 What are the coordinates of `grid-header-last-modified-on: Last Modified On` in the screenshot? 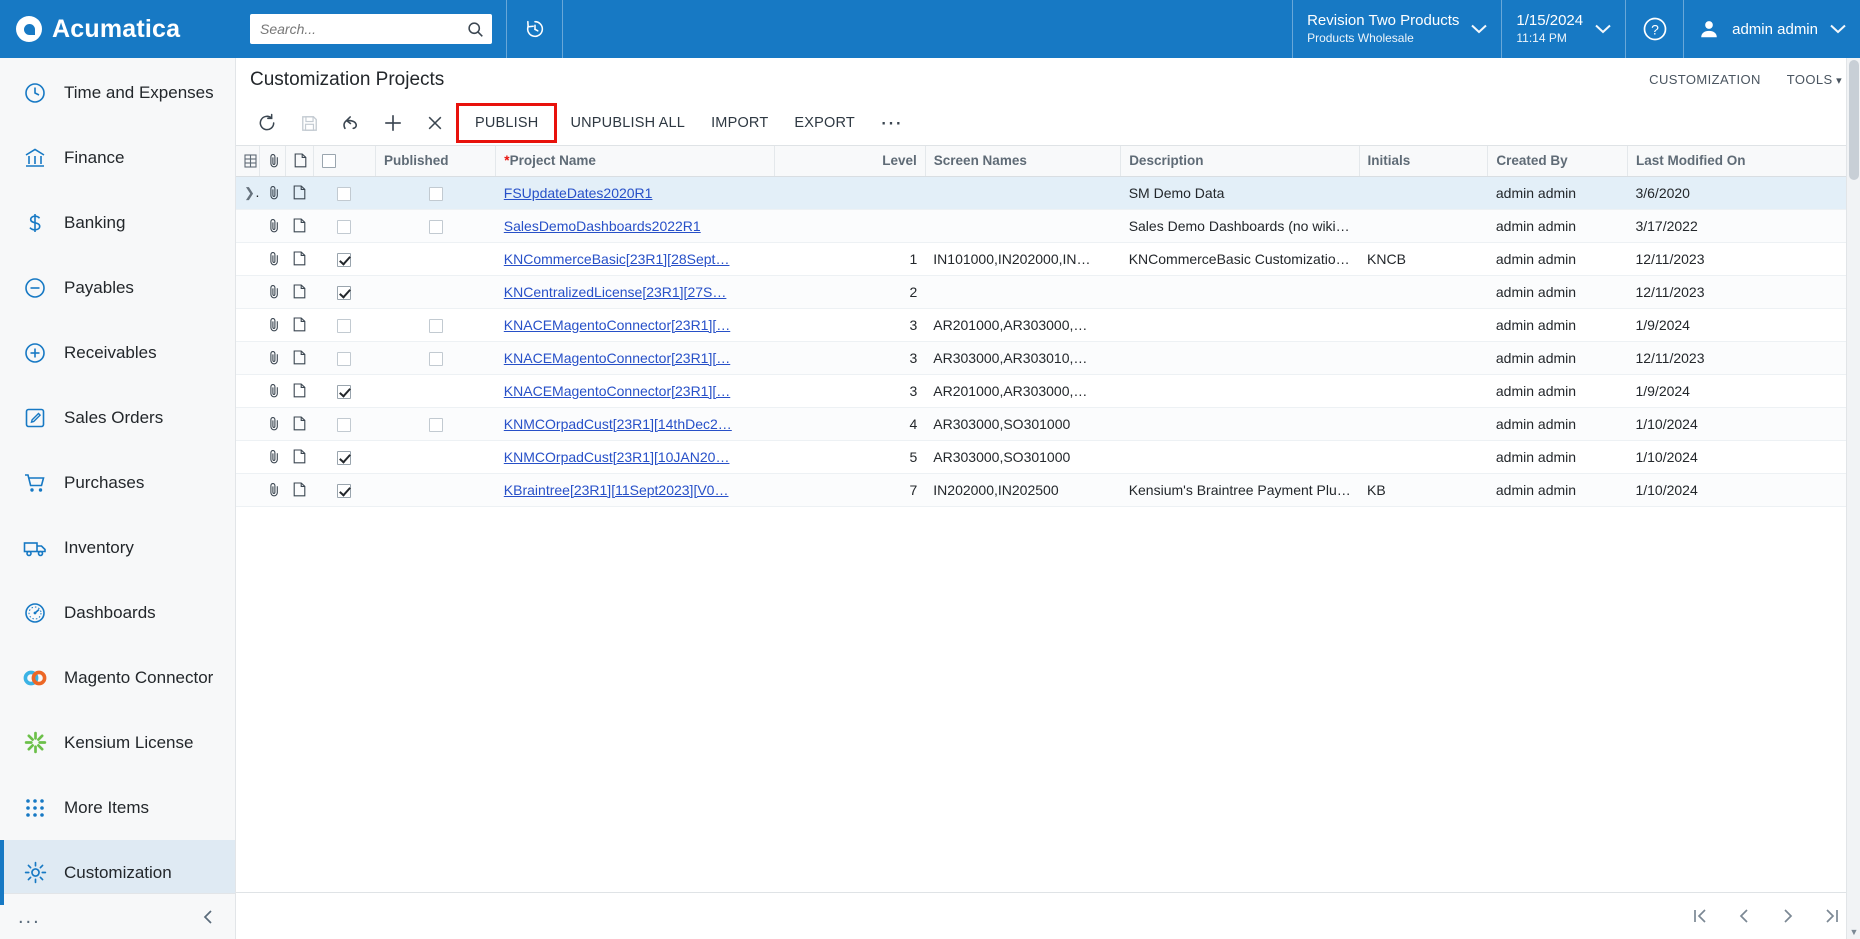 It's located at (1743, 161).